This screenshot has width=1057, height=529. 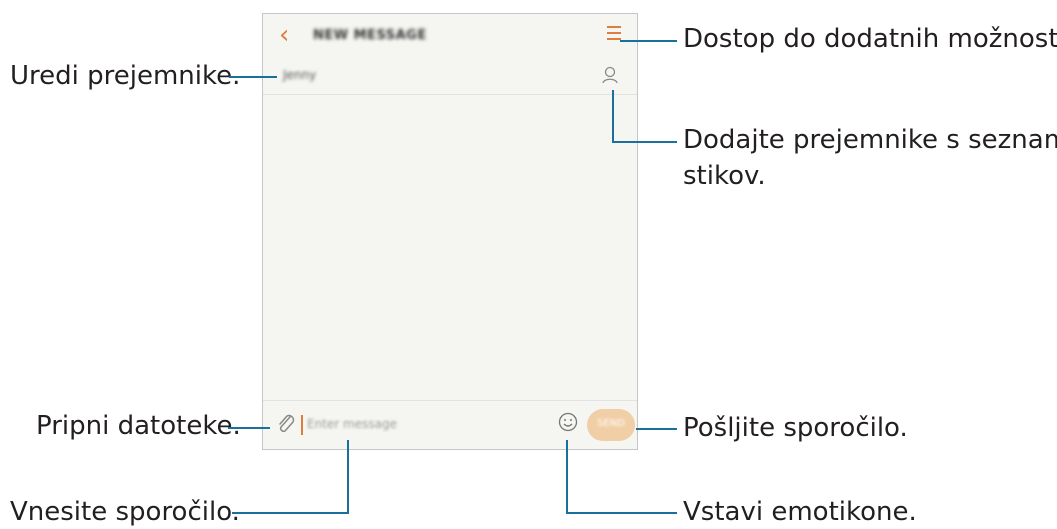 What do you see at coordinates (450, 424) in the screenshot?
I see `compose-bar: Enter message SEND` at bounding box center [450, 424].